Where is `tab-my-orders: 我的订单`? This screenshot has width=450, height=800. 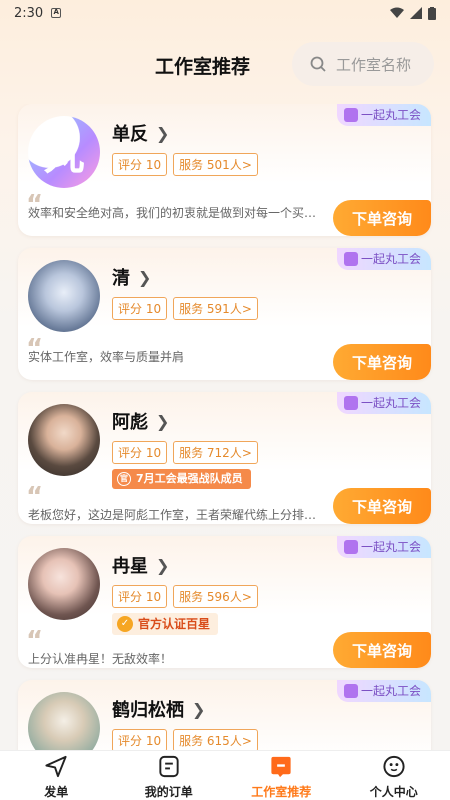
tab-my-orders: 我的订单 is located at coordinates (169, 775).